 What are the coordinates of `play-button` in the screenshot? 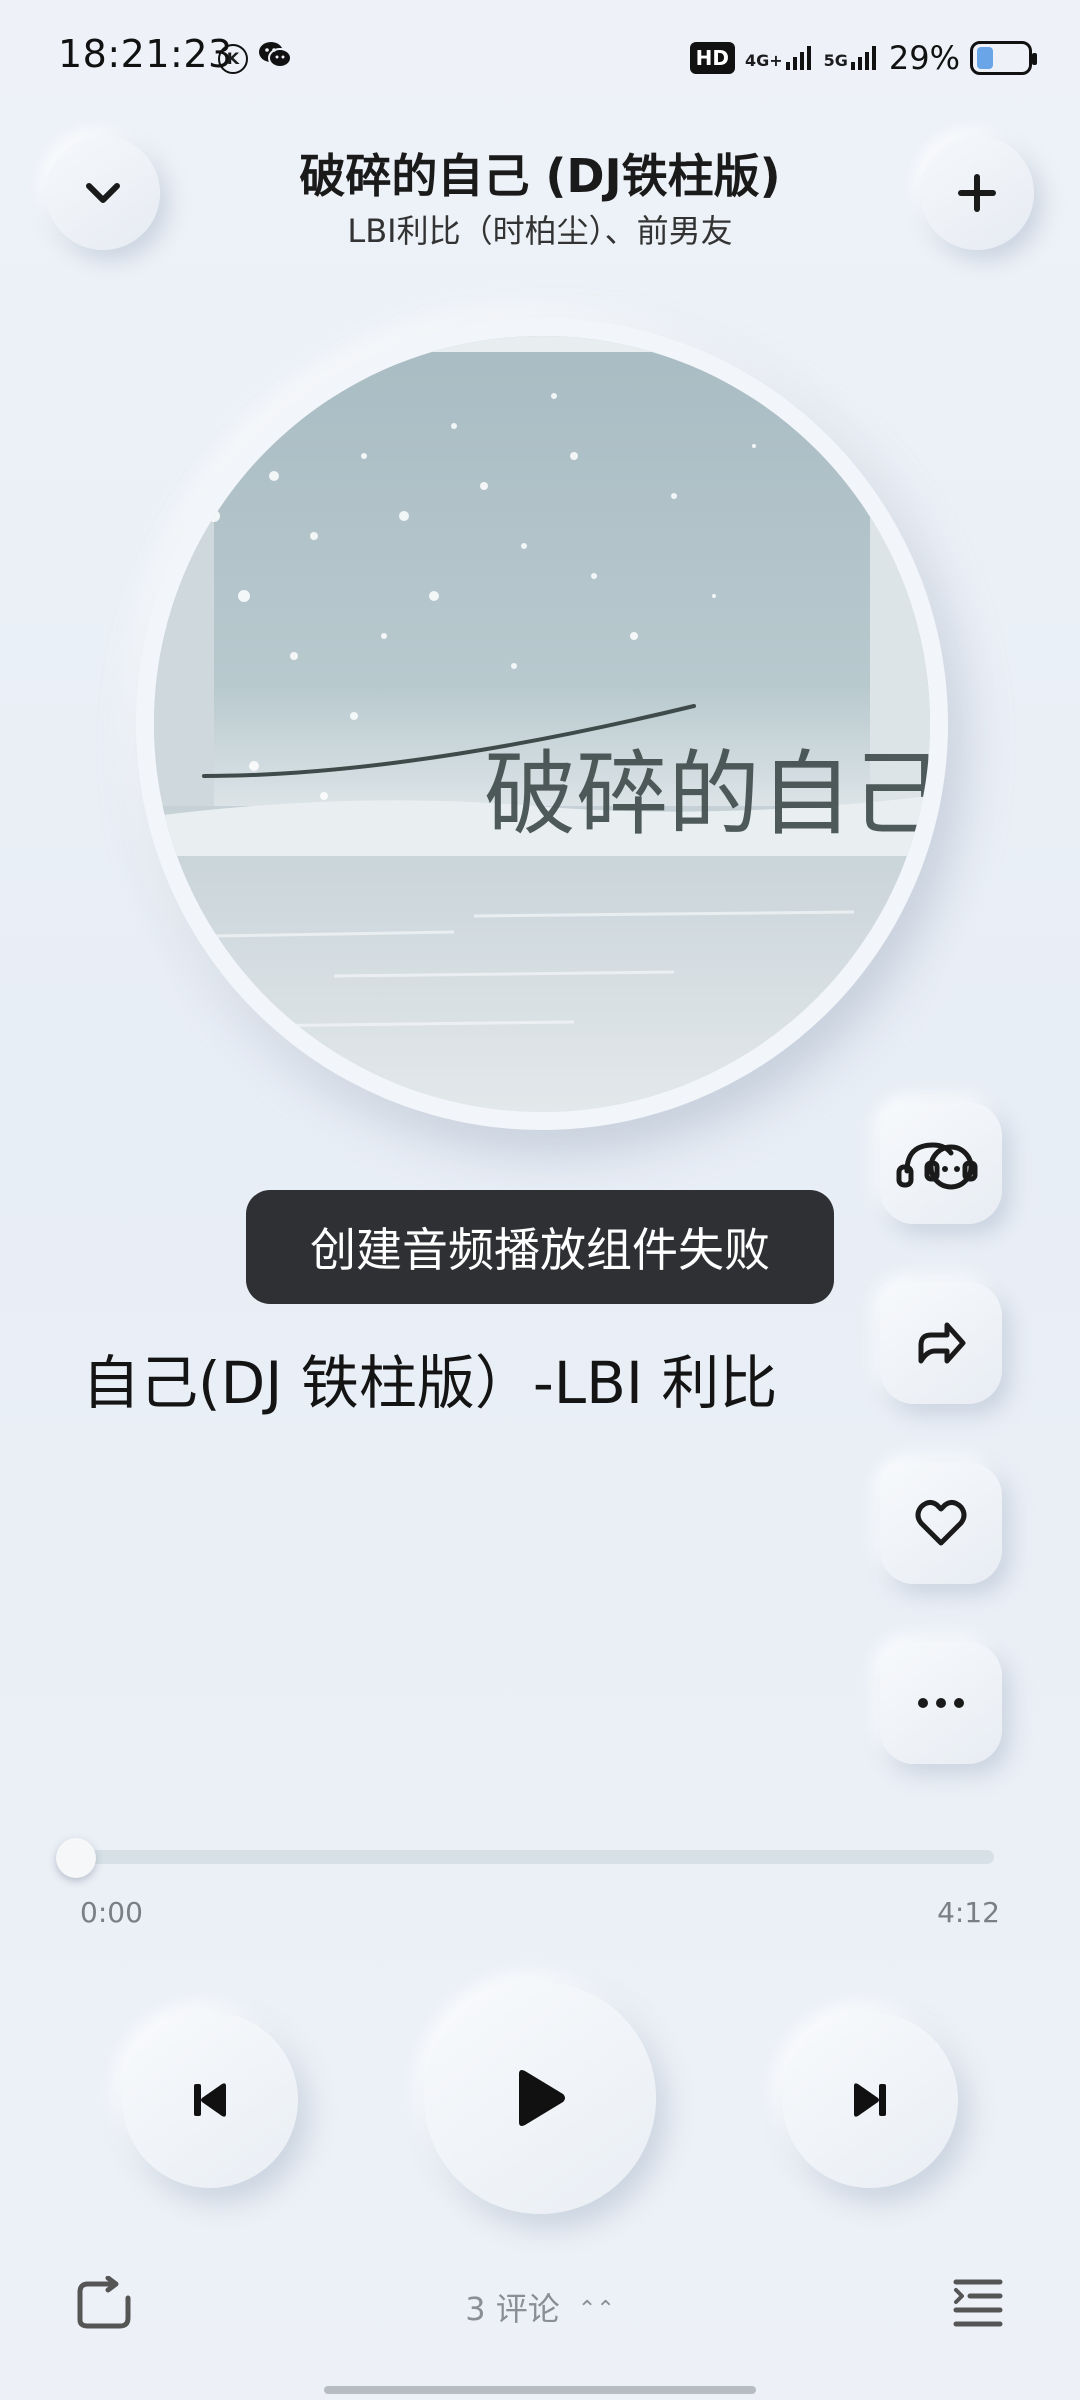 It's located at (540, 2098).